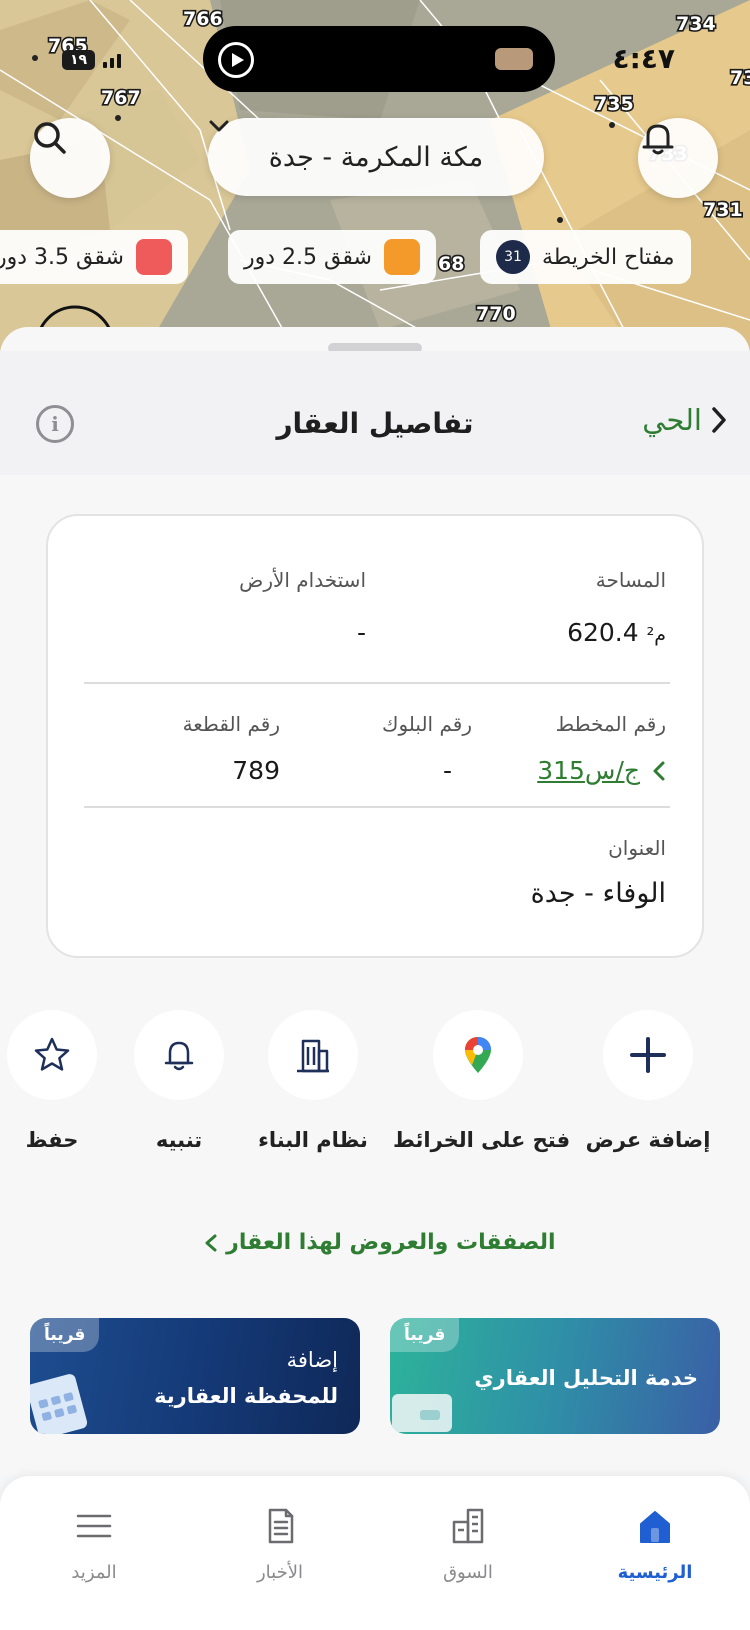  I want to click on tab-news: الأخبار, so click(280, 1543).